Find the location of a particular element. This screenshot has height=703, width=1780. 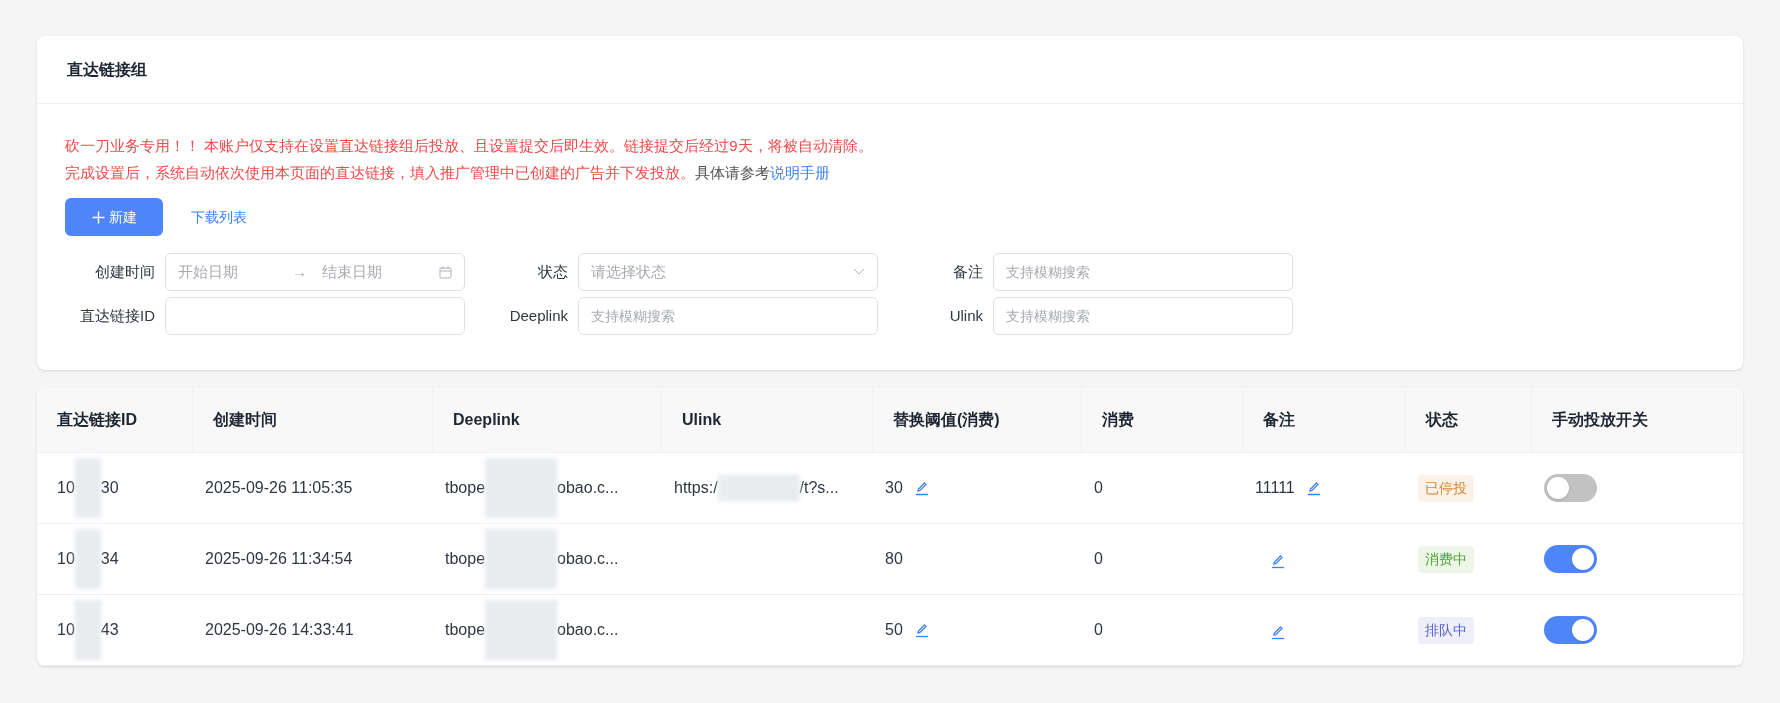

select-placeholder: 请选择状态 is located at coordinates (629, 271).